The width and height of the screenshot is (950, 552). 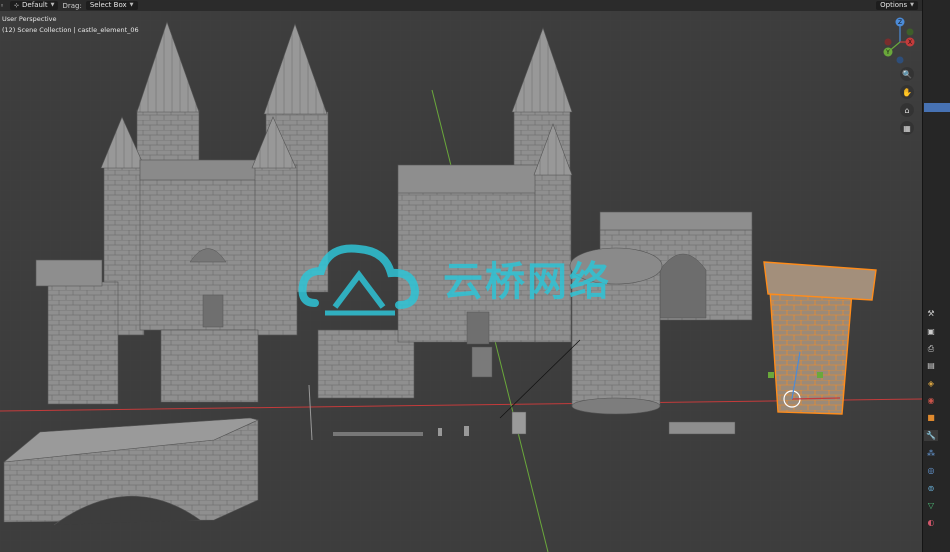 What do you see at coordinates (931, 331) in the screenshot?
I see `render-icon: ▣` at bounding box center [931, 331].